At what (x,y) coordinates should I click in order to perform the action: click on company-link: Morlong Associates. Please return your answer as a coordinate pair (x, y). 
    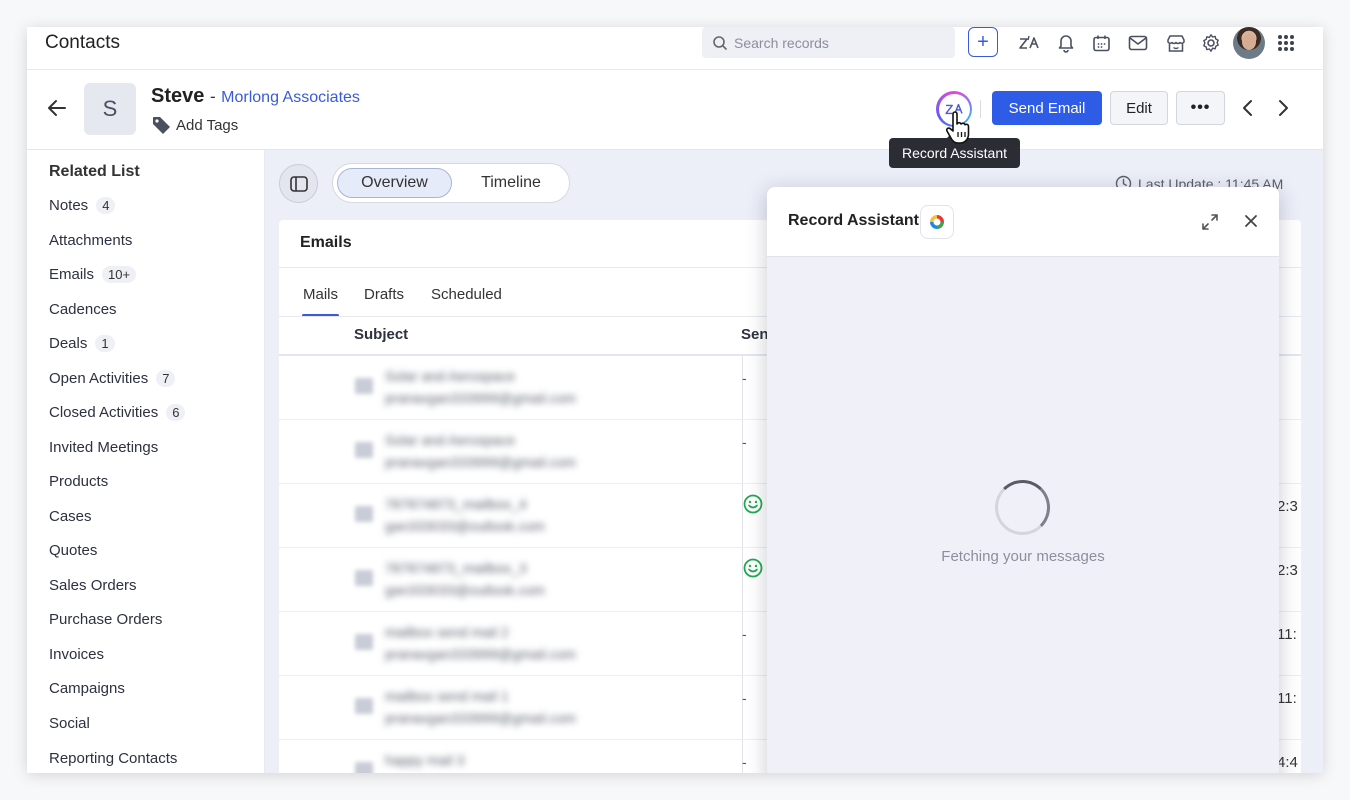
    Looking at the image, I should click on (290, 97).